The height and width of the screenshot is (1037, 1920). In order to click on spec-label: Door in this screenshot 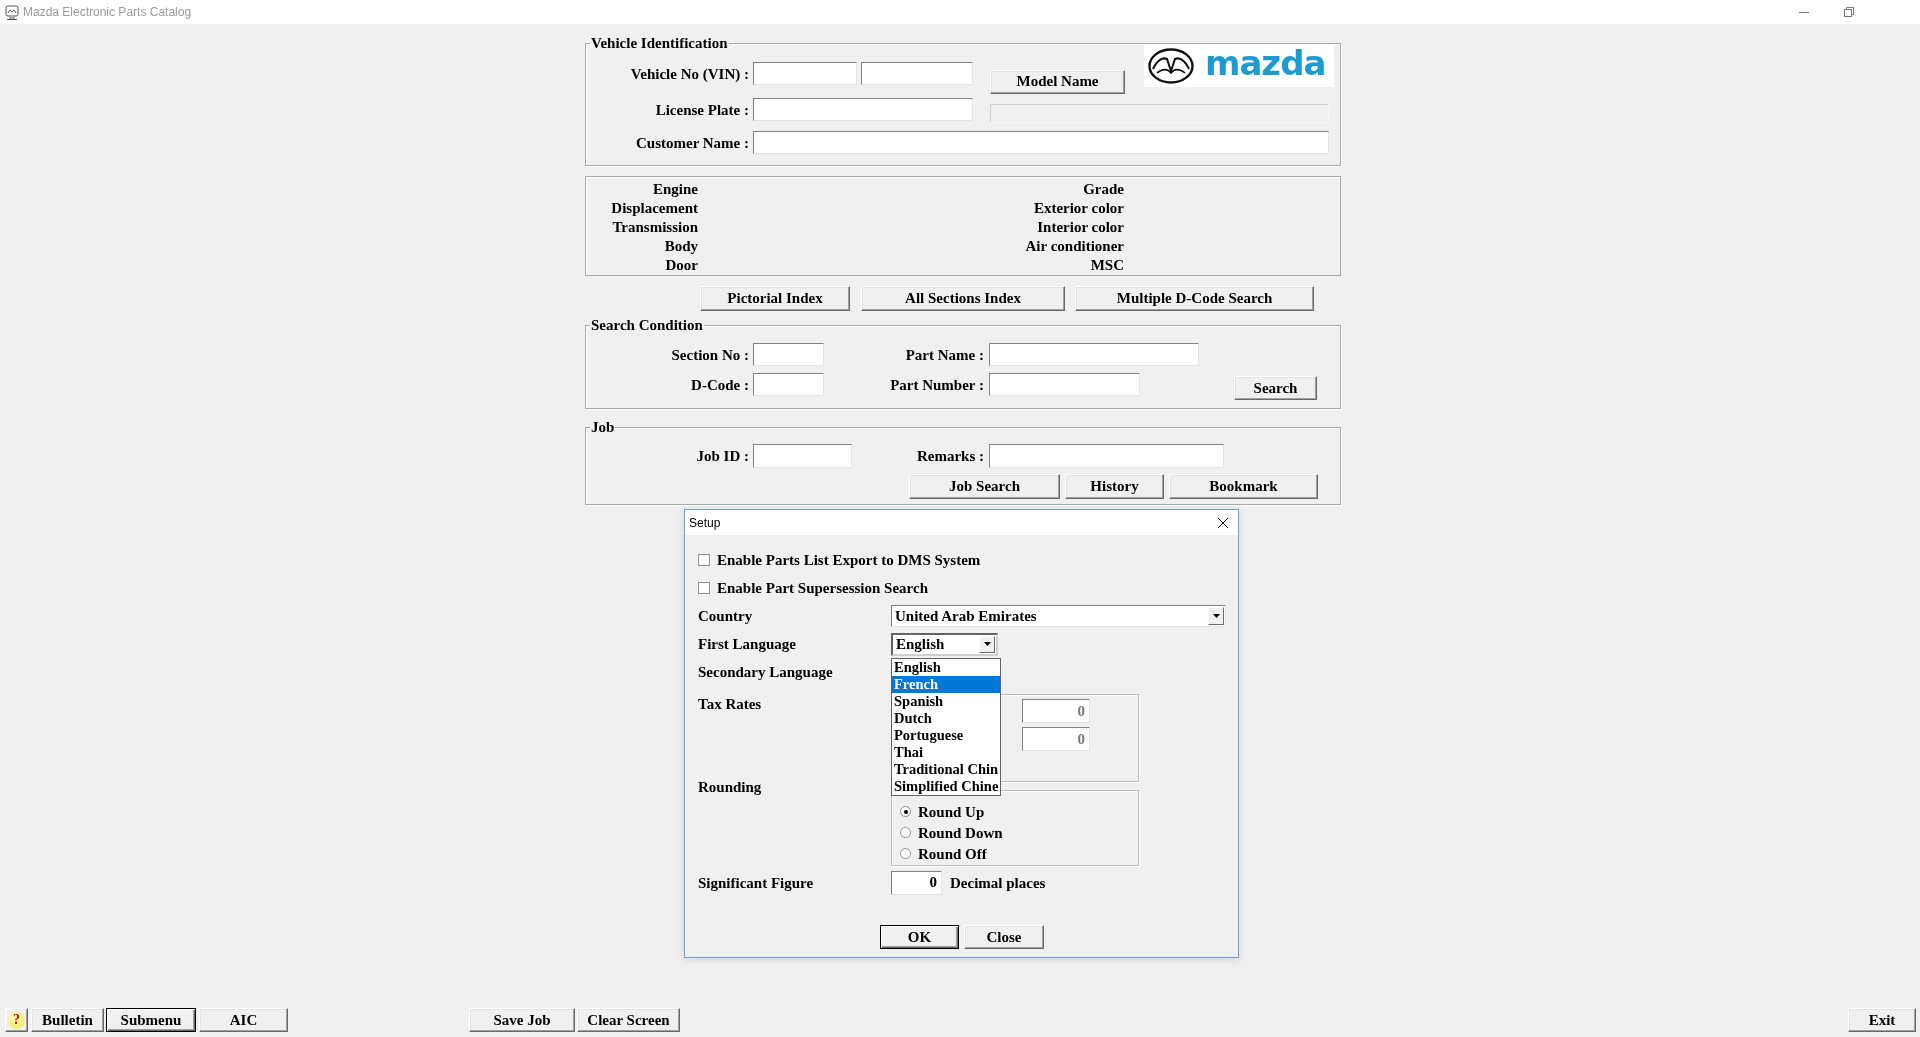, I will do `click(681, 265)`.